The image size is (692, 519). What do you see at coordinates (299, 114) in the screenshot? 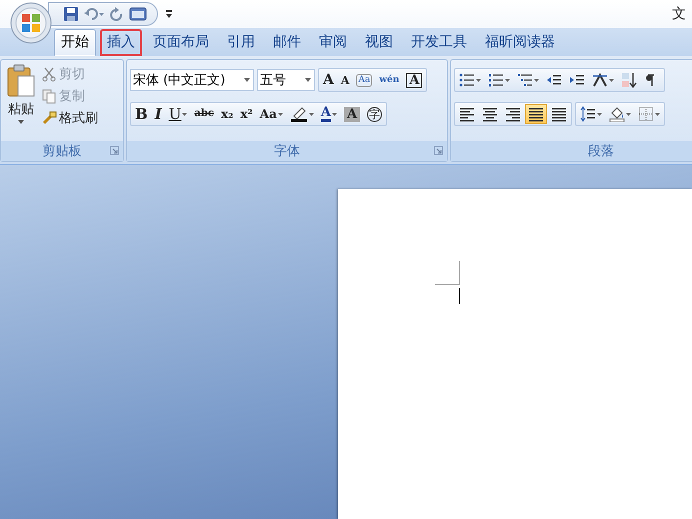
I see `highlighter-icon` at bounding box center [299, 114].